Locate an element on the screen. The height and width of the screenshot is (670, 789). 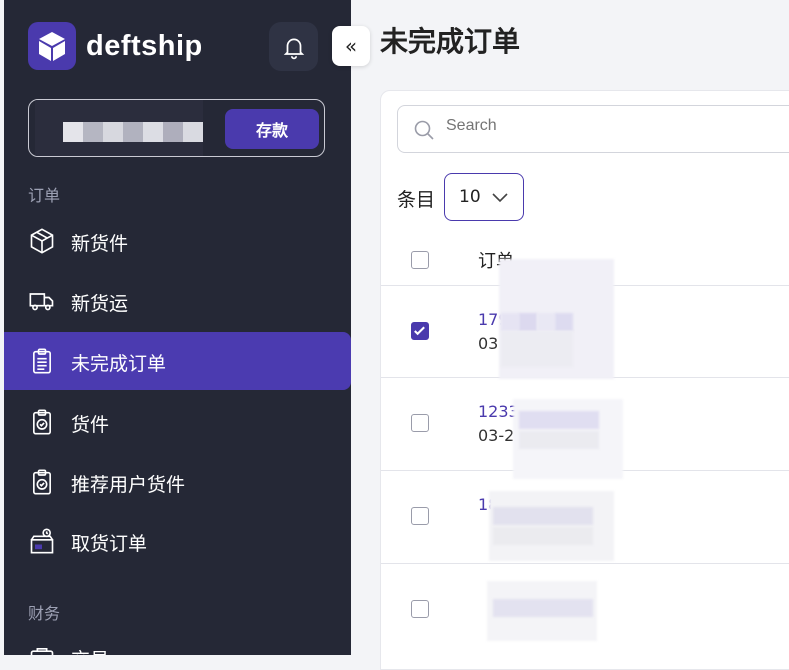
sidebar-item-label: 交易 is located at coordinates (90, 650).